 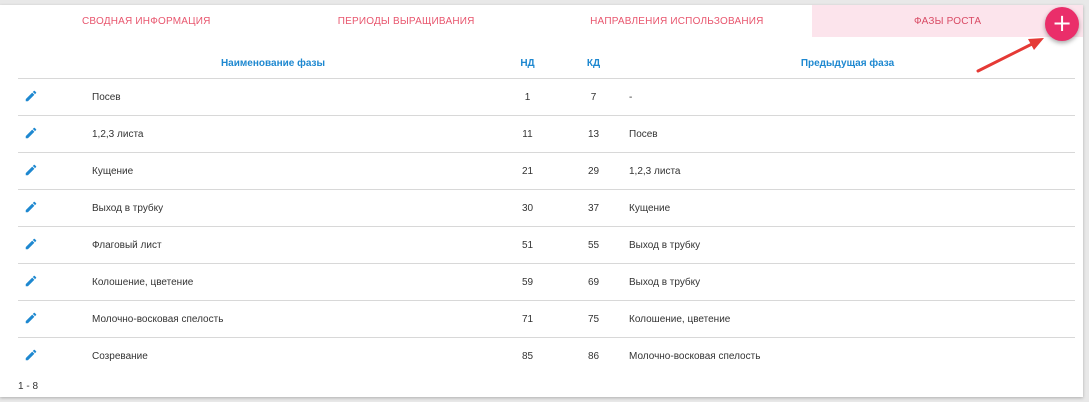 What do you see at coordinates (847, 134) in the screenshot?
I see `previous-phase: Посев` at bounding box center [847, 134].